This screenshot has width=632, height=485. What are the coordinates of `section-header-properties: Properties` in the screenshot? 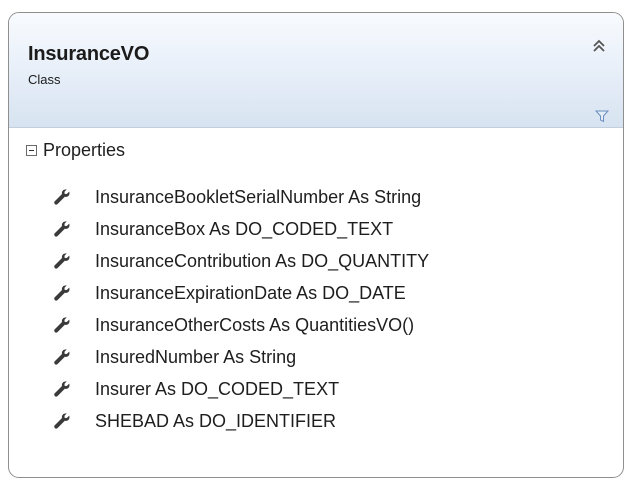 It's located at (75, 150).